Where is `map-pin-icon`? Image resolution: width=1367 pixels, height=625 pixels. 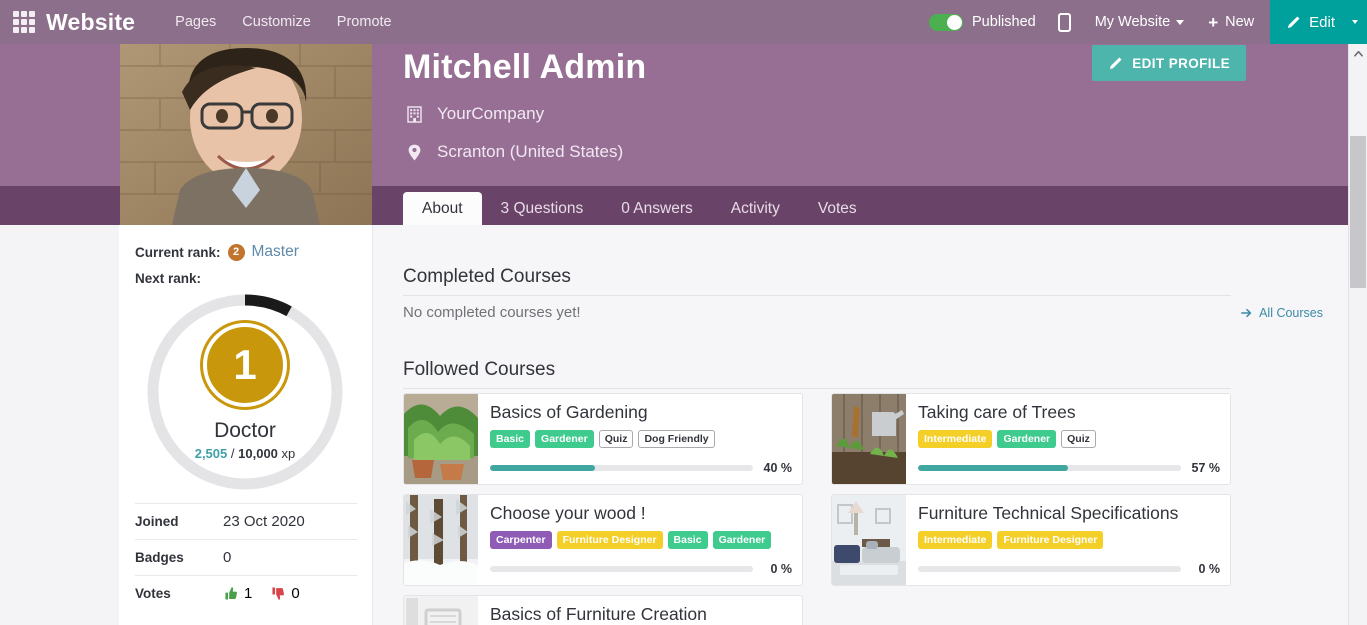
map-pin-icon is located at coordinates (414, 152).